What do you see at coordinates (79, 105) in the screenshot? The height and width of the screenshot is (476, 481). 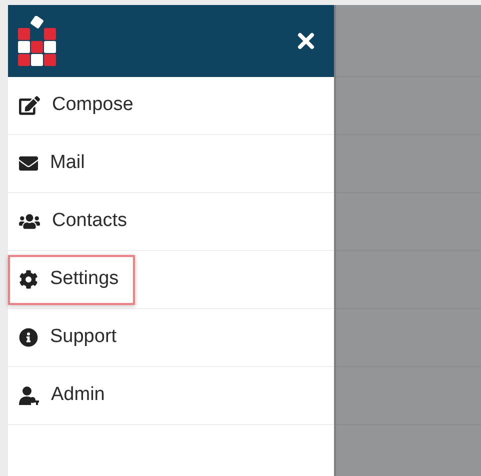 I see `menu-item: Compose` at bounding box center [79, 105].